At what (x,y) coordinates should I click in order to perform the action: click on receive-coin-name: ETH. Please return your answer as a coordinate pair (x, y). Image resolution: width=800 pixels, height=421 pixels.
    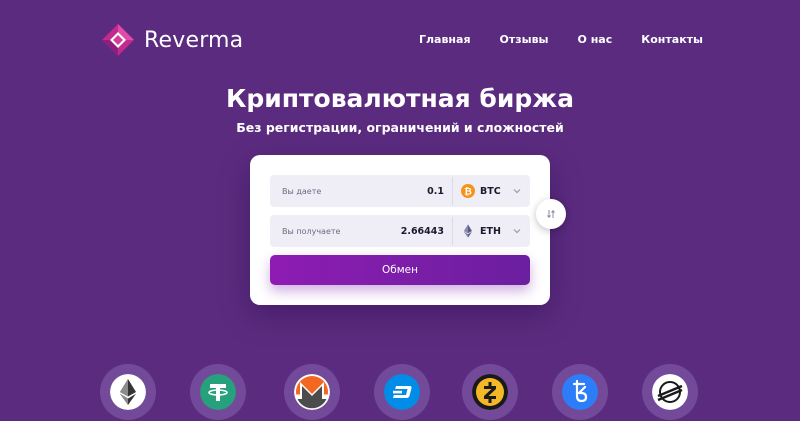
    Looking at the image, I should click on (490, 231).